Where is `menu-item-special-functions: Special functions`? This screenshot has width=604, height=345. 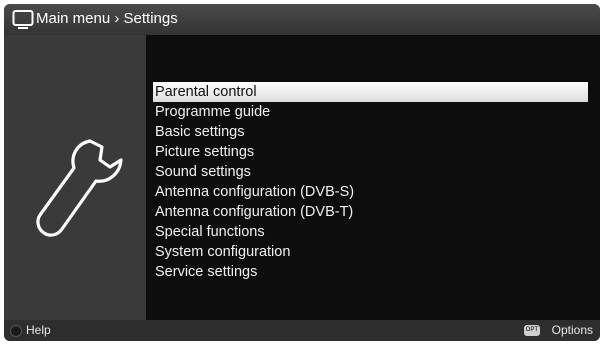
menu-item-special-functions: Special functions is located at coordinates (370, 232).